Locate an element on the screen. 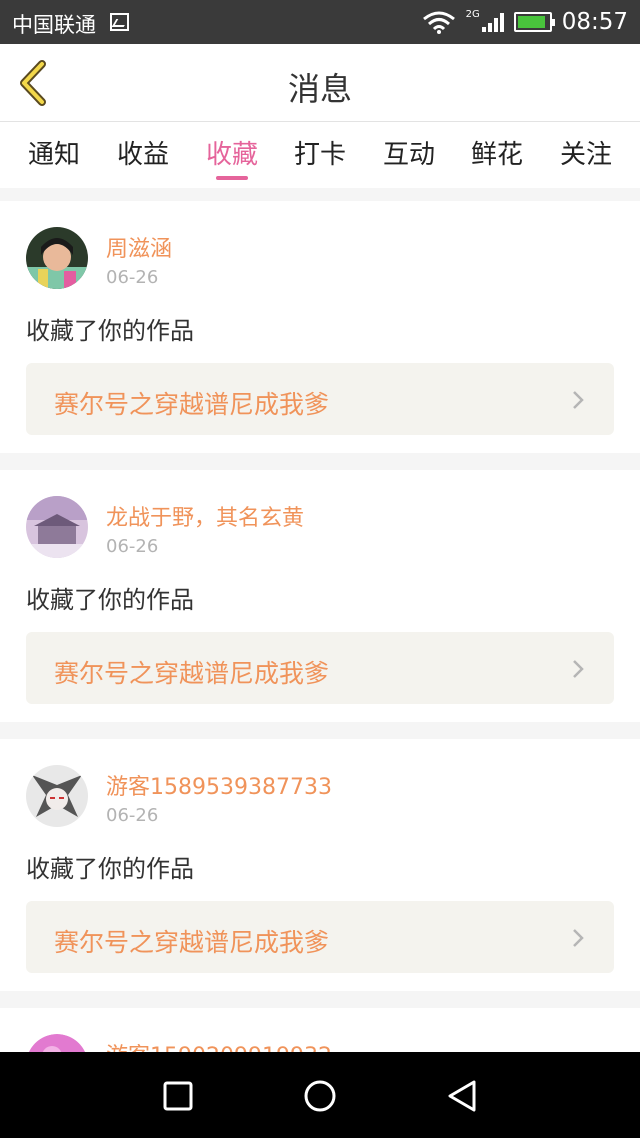 This screenshot has height=1138, width=640. tab-label: 关注 is located at coordinates (585, 155).